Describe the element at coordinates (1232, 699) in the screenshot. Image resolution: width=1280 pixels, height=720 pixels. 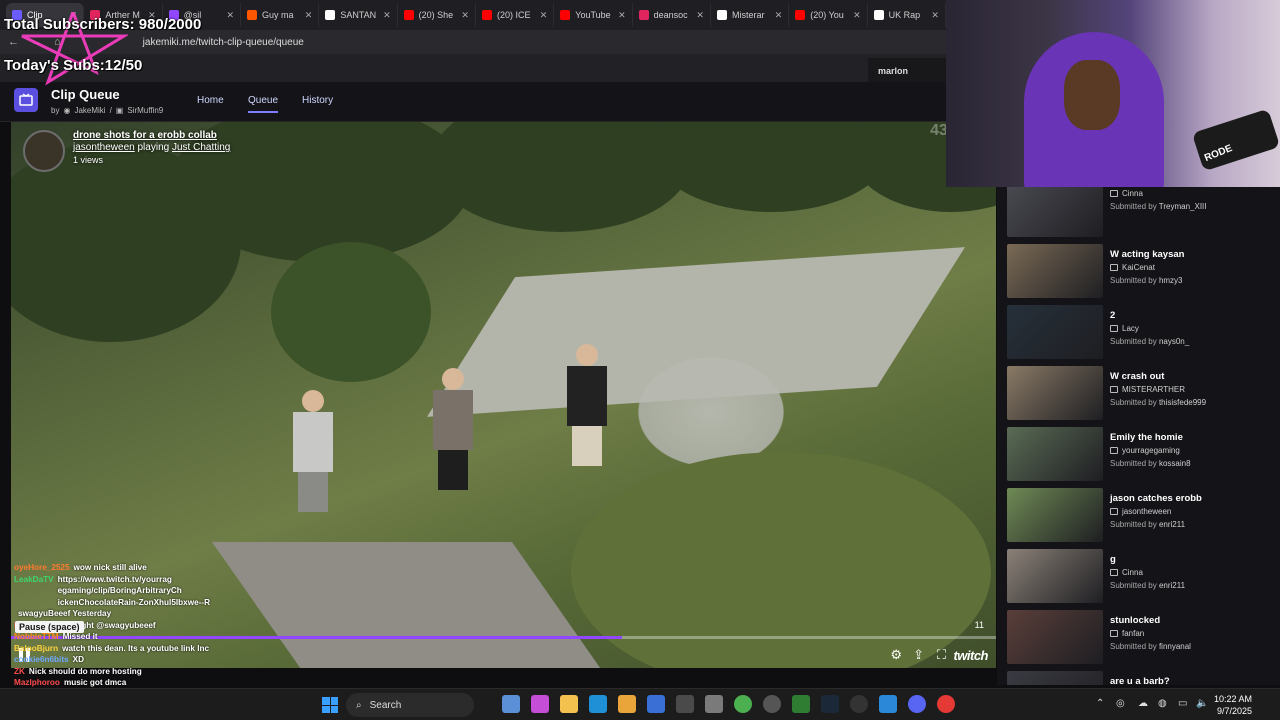
I see `clock-time: 10:22 AM` at that location.